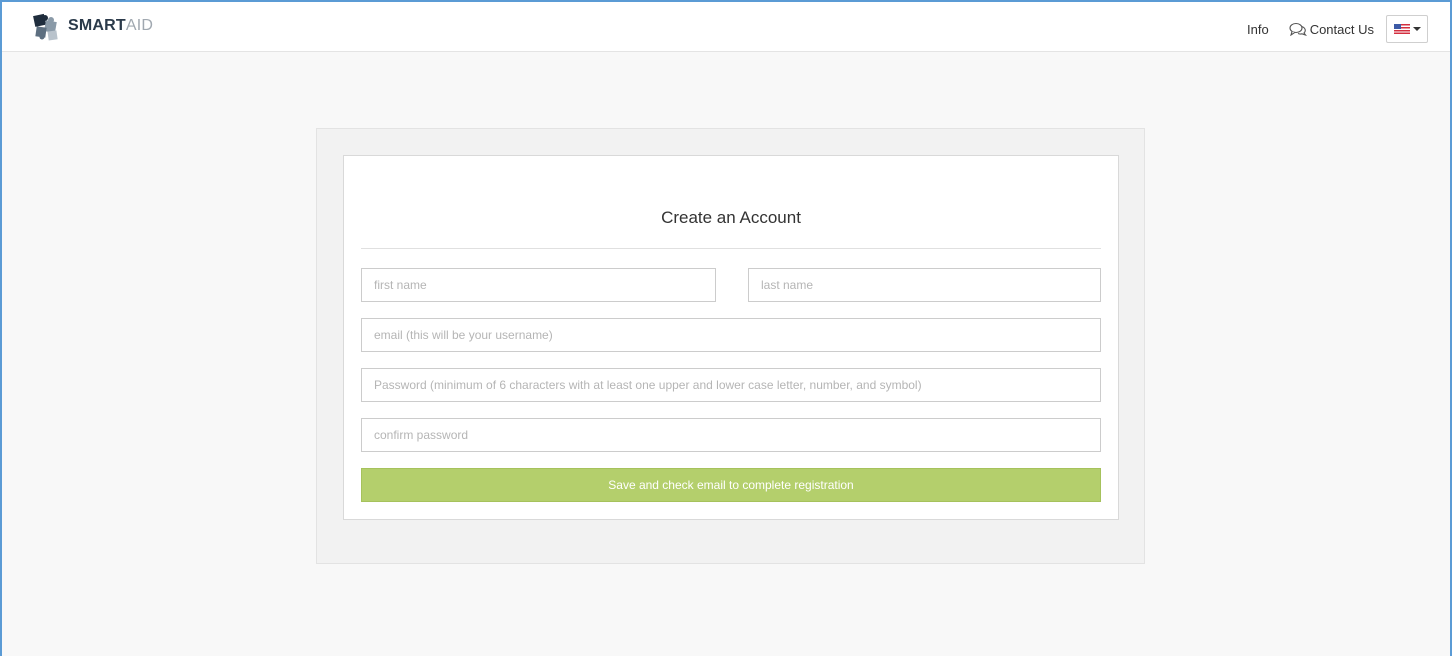 The height and width of the screenshot is (656, 1452). Describe the element at coordinates (726, 27) in the screenshot. I see `top-navbar: SMARTAID Info Contact Us` at that location.